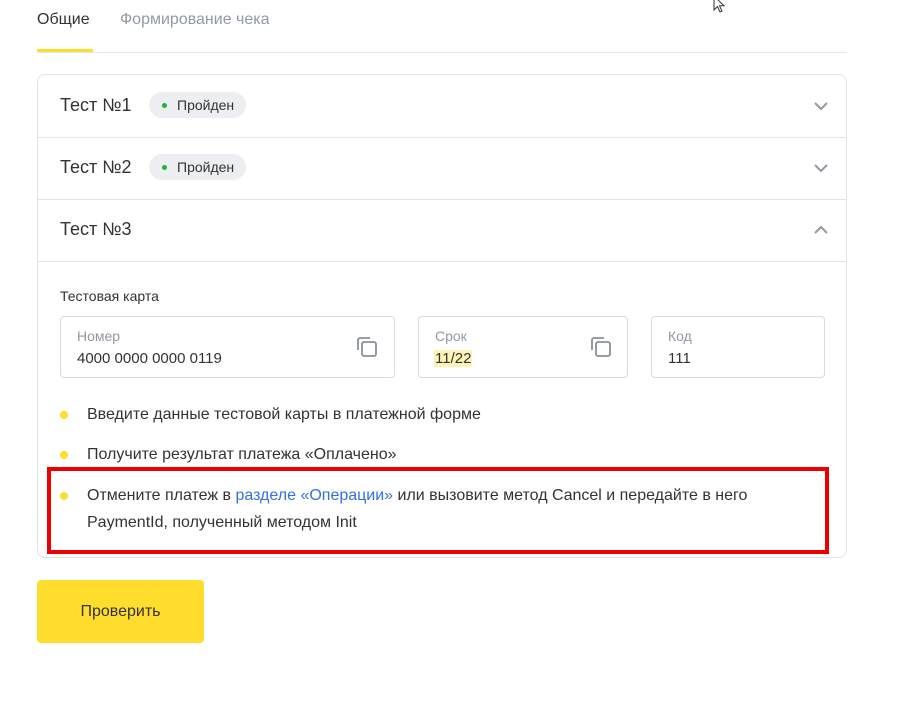 The width and height of the screenshot is (897, 703). Describe the element at coordinates (96, 105) in the screenshot. I see `test-1-title: Тест №1` at that location.